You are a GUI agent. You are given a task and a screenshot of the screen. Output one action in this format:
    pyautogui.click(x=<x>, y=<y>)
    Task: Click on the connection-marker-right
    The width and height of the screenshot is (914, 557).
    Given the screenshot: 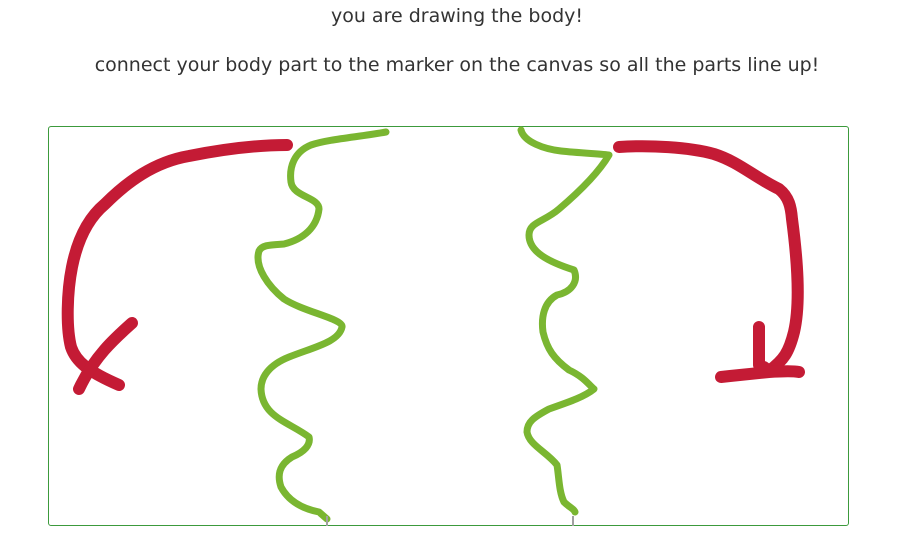 What is the action you would take?
    pyautogui.click(x=573, y=521)
    